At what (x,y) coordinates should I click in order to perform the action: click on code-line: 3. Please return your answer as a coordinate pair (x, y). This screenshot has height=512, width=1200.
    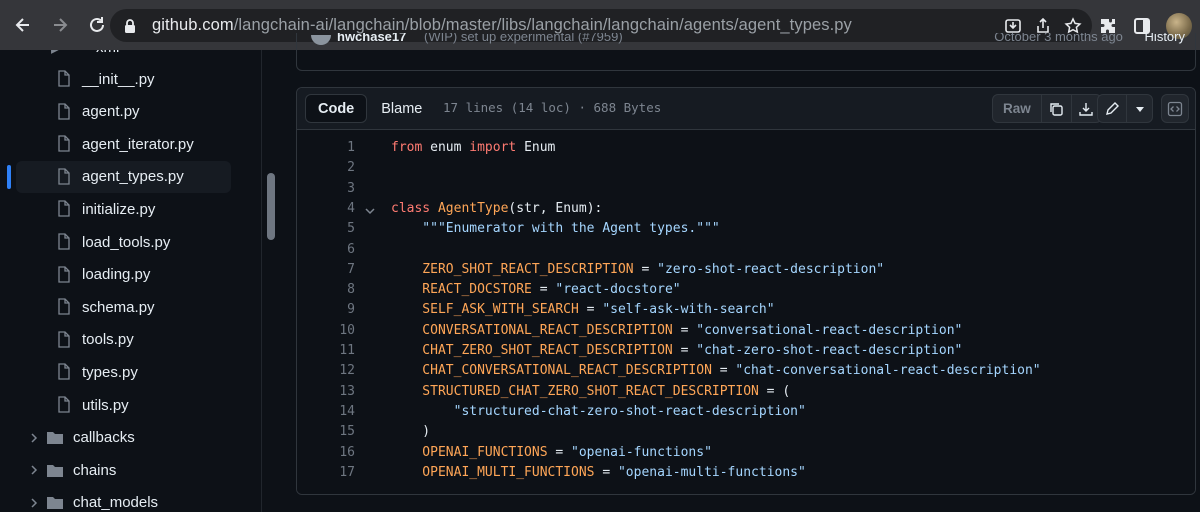
    Looking at the image, I should click on (746, 191).